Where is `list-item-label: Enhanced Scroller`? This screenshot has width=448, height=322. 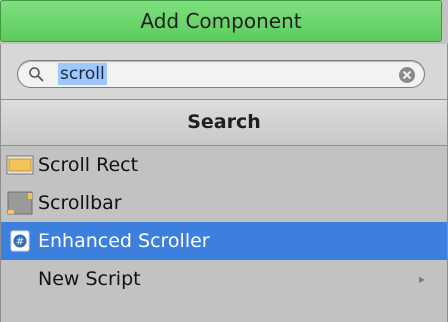
list-item-label: Enhanced Scroller is located at coordinates (124, 241).